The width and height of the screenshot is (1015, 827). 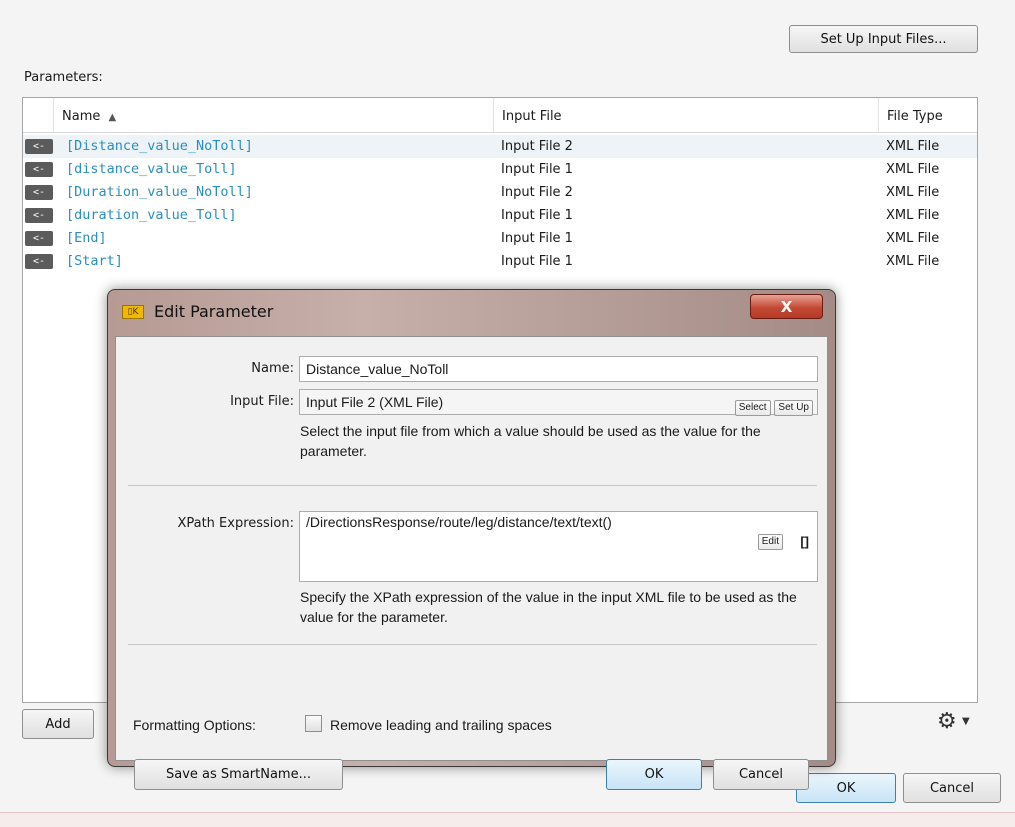 I want to click on add-button: Add, so click(x=58, y=724).